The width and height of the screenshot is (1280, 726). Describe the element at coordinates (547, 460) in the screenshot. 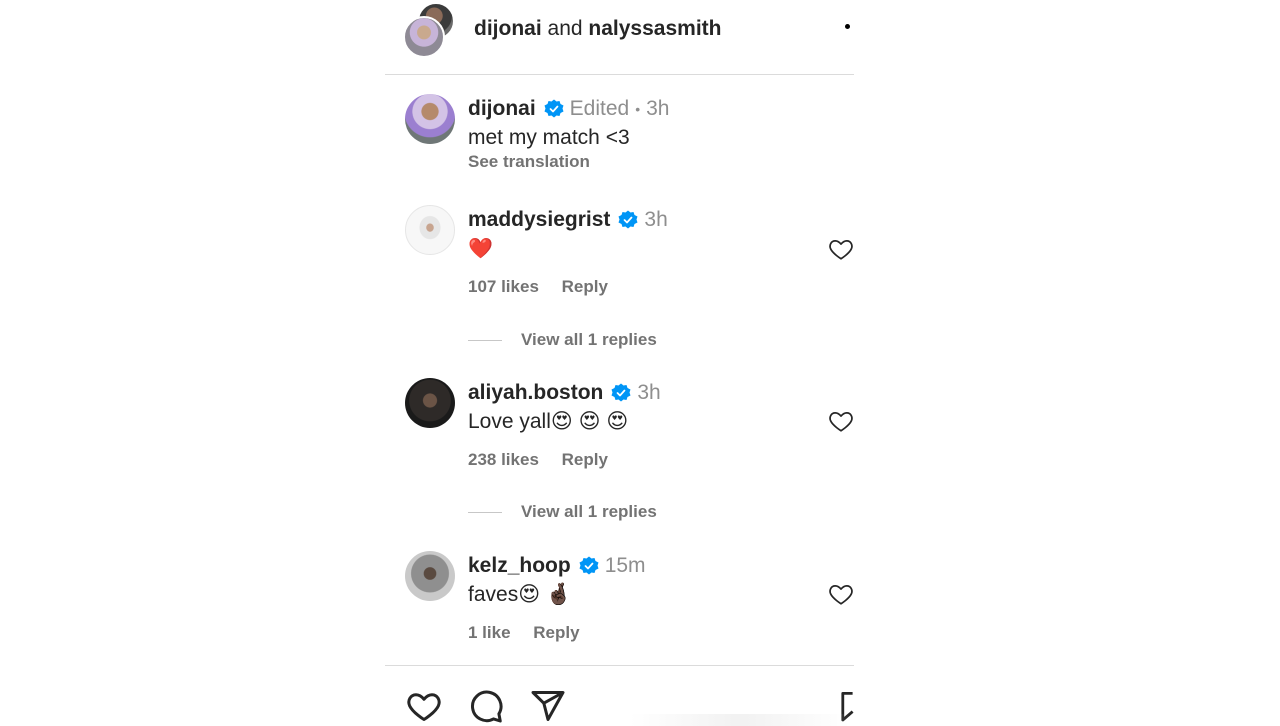

I see `comment-actions: 238 likes Reply` at that location.